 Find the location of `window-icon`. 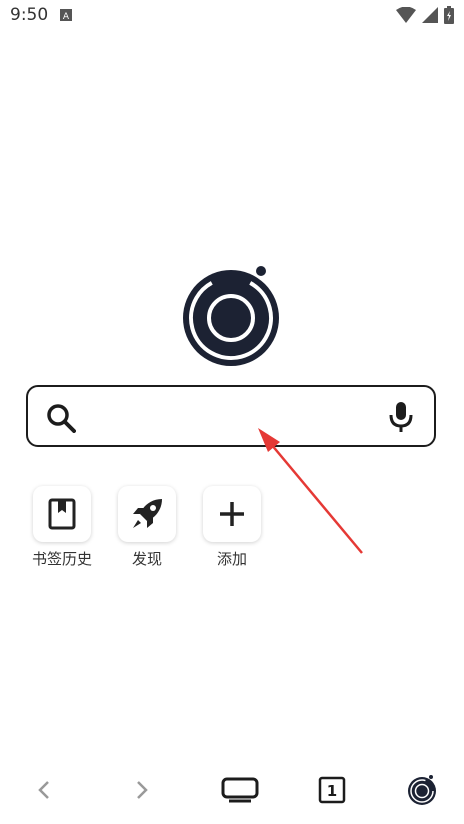

window-icon is located at coordinates (240, 790).